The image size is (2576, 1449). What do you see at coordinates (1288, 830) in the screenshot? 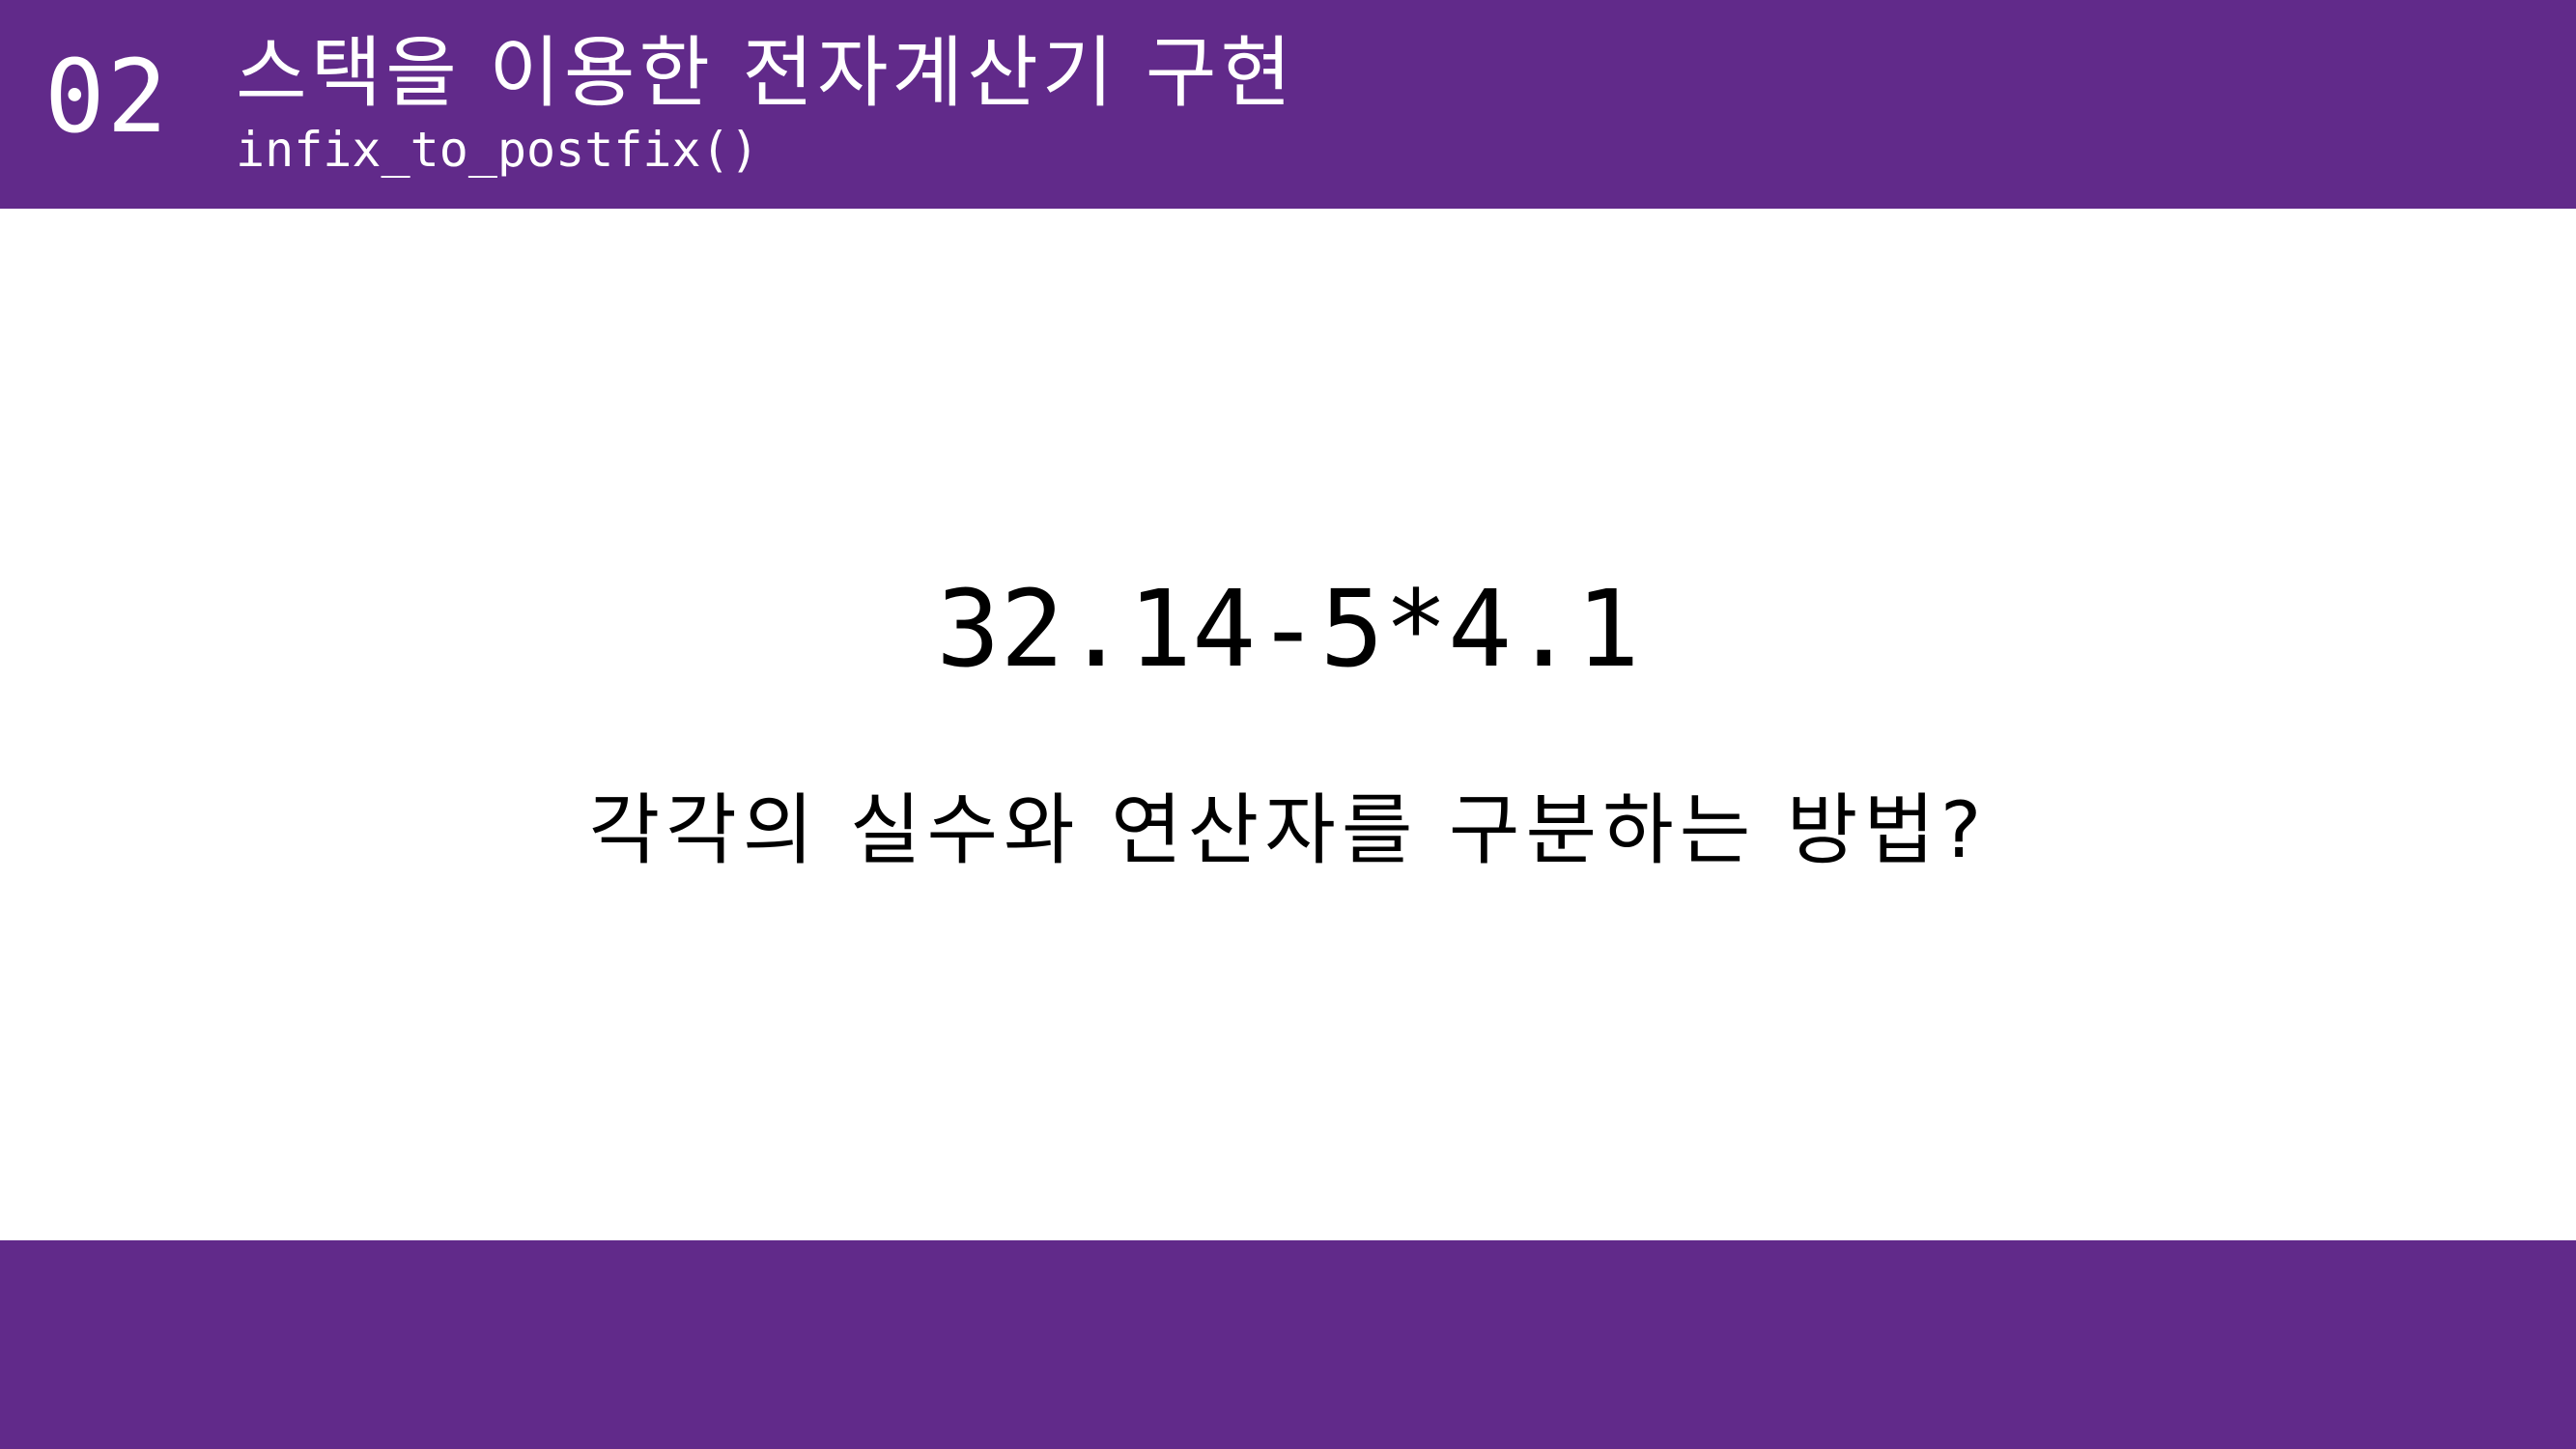
I see `question-text: 각각의 실수와 연산자를 구분하는 방법?` at bounding box center [1288, 830].